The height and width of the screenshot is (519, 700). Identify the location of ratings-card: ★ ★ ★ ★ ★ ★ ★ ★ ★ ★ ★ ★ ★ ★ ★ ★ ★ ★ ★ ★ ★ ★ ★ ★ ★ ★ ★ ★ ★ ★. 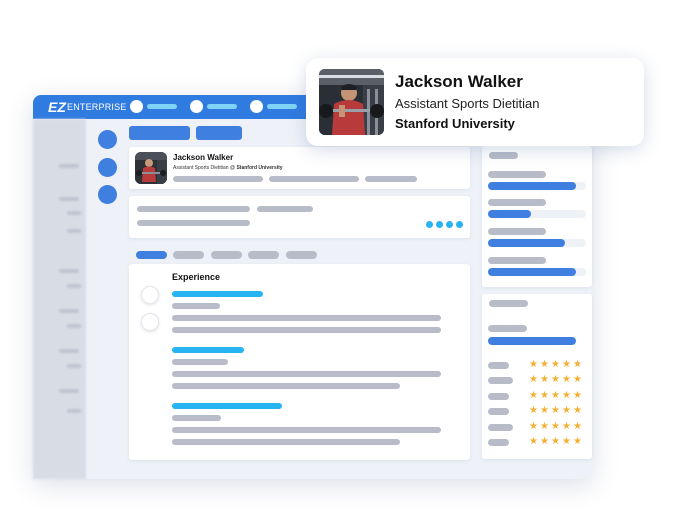
(537, 376).